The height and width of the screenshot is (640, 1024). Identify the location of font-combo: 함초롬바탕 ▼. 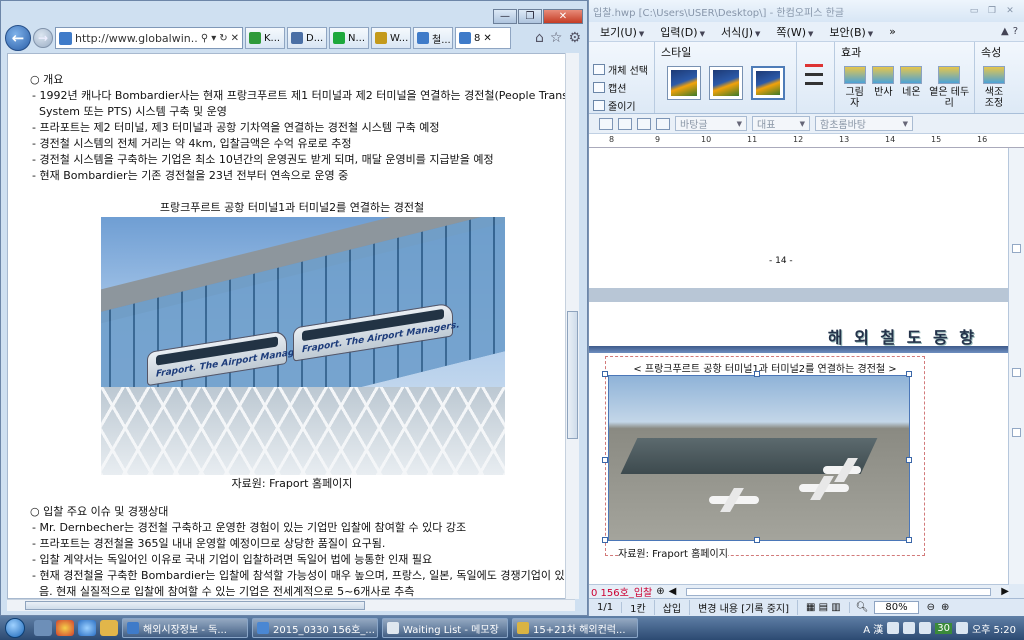
(864, 123).